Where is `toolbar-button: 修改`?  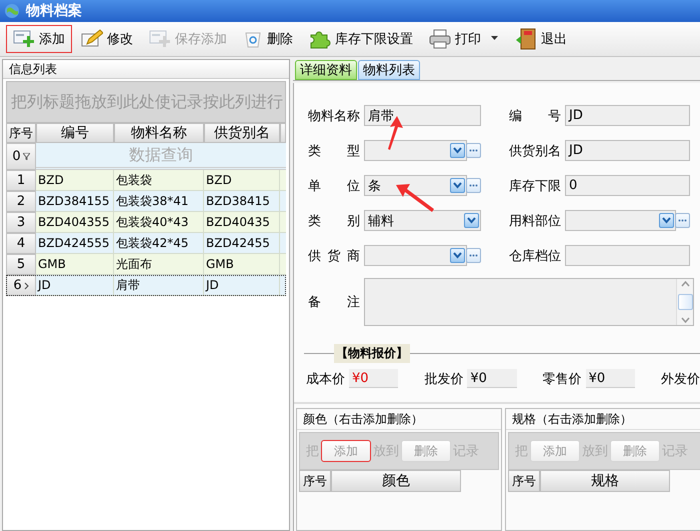
toolbar-button: 修改 is located at coordinates (107, 39).